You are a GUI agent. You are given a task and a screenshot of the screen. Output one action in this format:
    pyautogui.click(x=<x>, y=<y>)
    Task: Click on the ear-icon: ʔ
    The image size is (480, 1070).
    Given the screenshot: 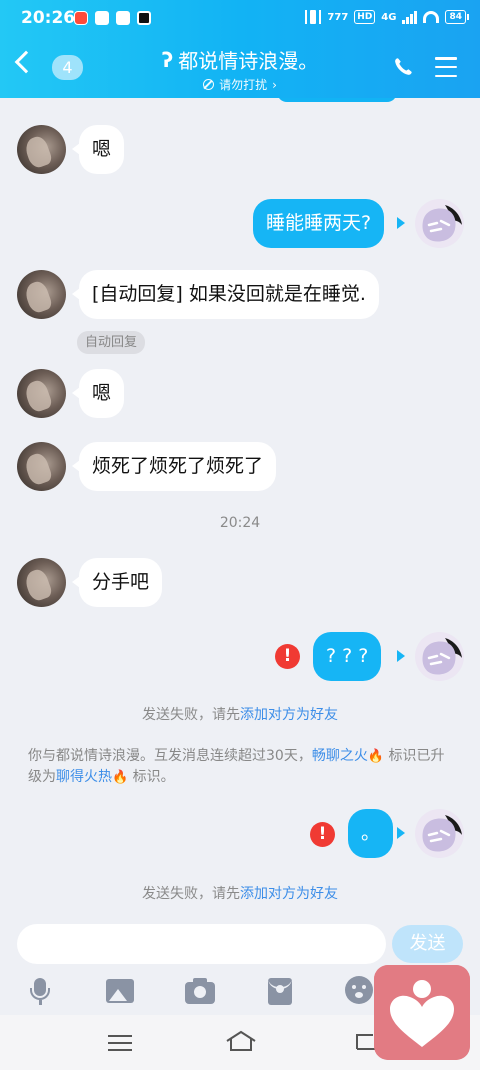 What is the action you would take?
    pyautogui.click(x=167, y=59)
    